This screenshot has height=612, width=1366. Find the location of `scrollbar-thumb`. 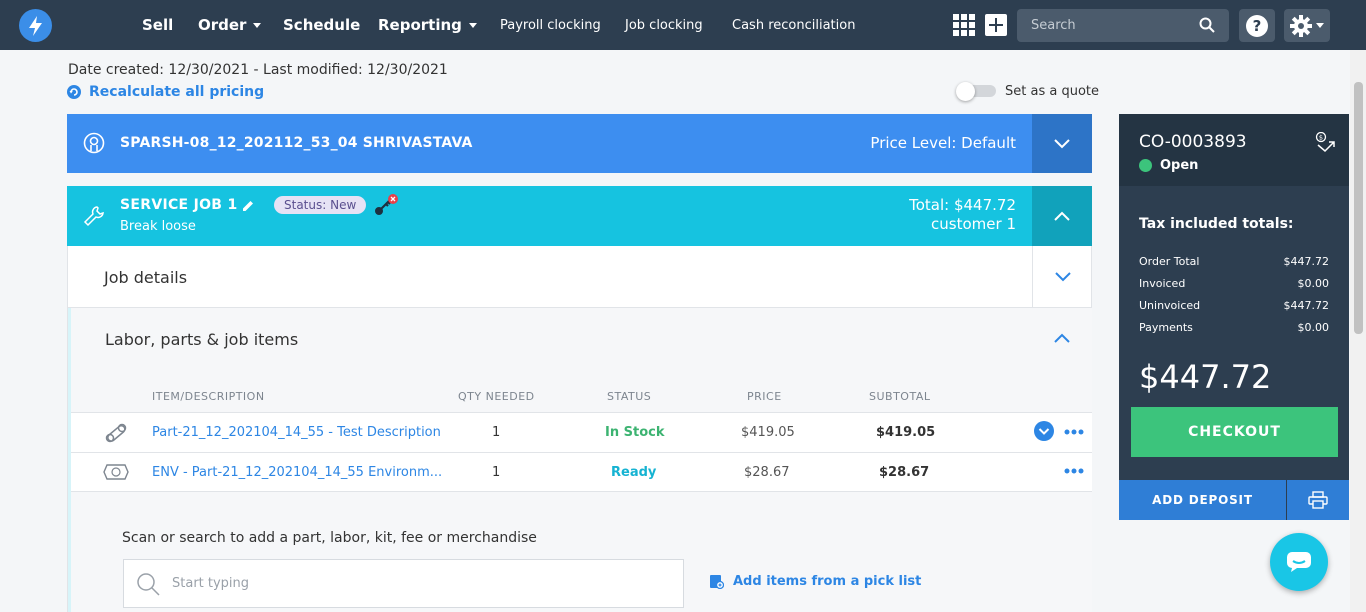

scrollbar-thumb is located at coordinates (1358, 208).